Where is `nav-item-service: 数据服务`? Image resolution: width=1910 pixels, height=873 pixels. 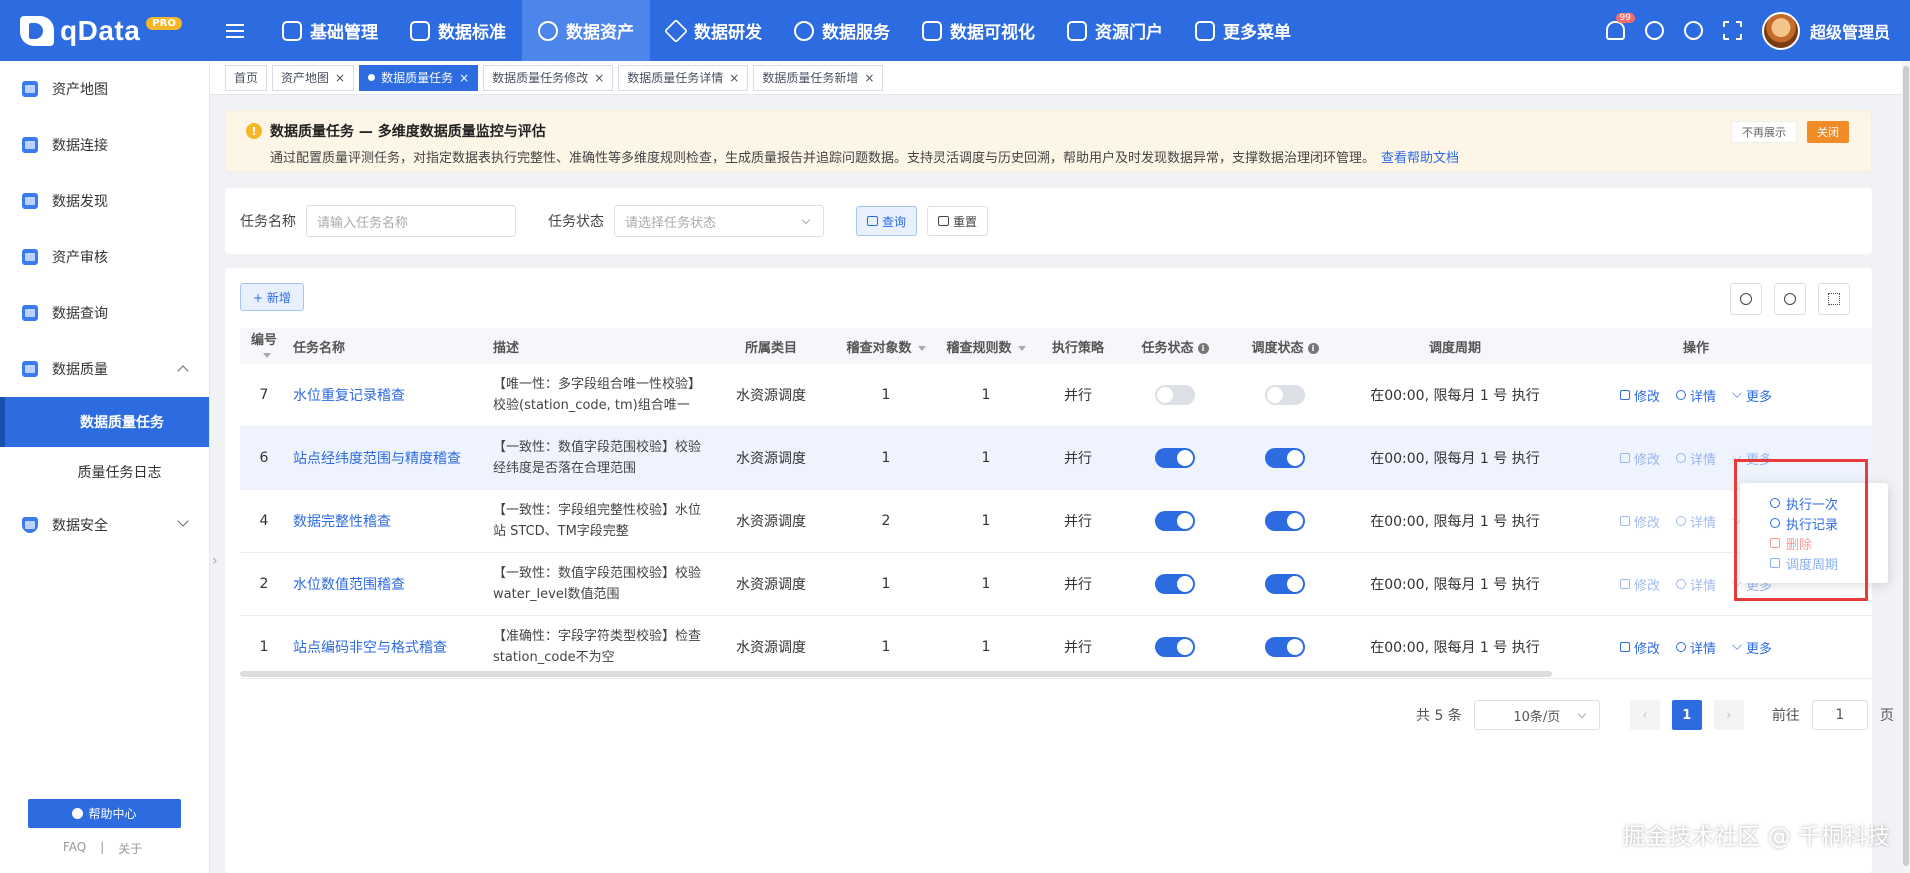 nav-item-service: 数据服务 is located at coordinates (842, 30).